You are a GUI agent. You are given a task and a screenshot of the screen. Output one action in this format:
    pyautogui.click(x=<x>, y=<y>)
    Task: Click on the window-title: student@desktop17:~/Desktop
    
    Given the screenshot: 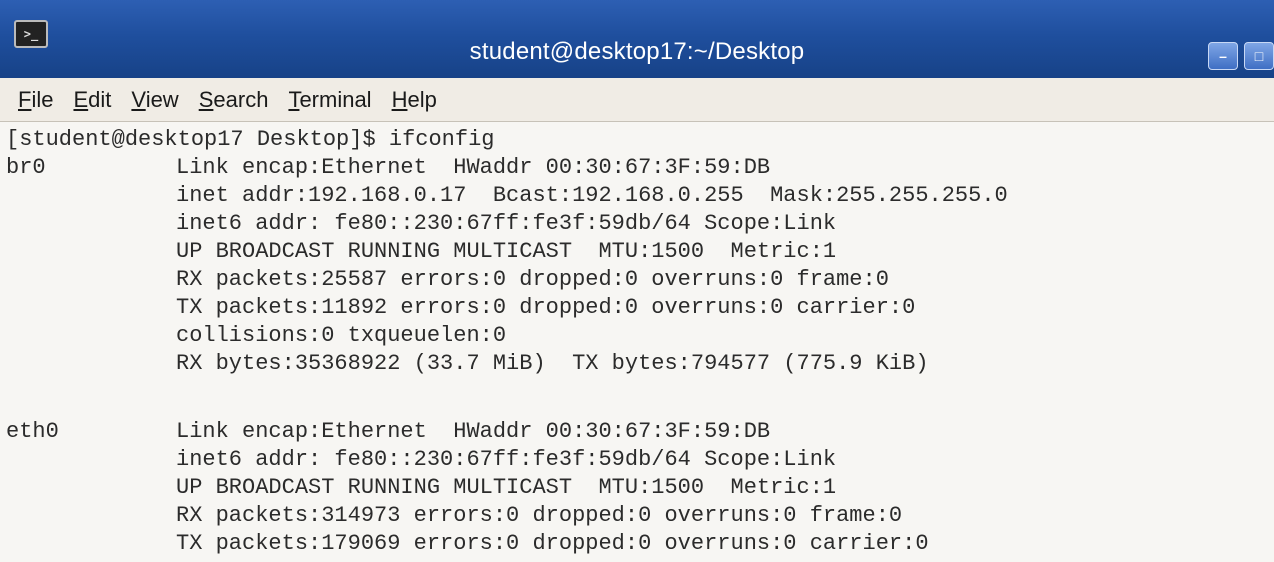 What is the action you would take?
    pyautogui.click(x=637, y=51)
    